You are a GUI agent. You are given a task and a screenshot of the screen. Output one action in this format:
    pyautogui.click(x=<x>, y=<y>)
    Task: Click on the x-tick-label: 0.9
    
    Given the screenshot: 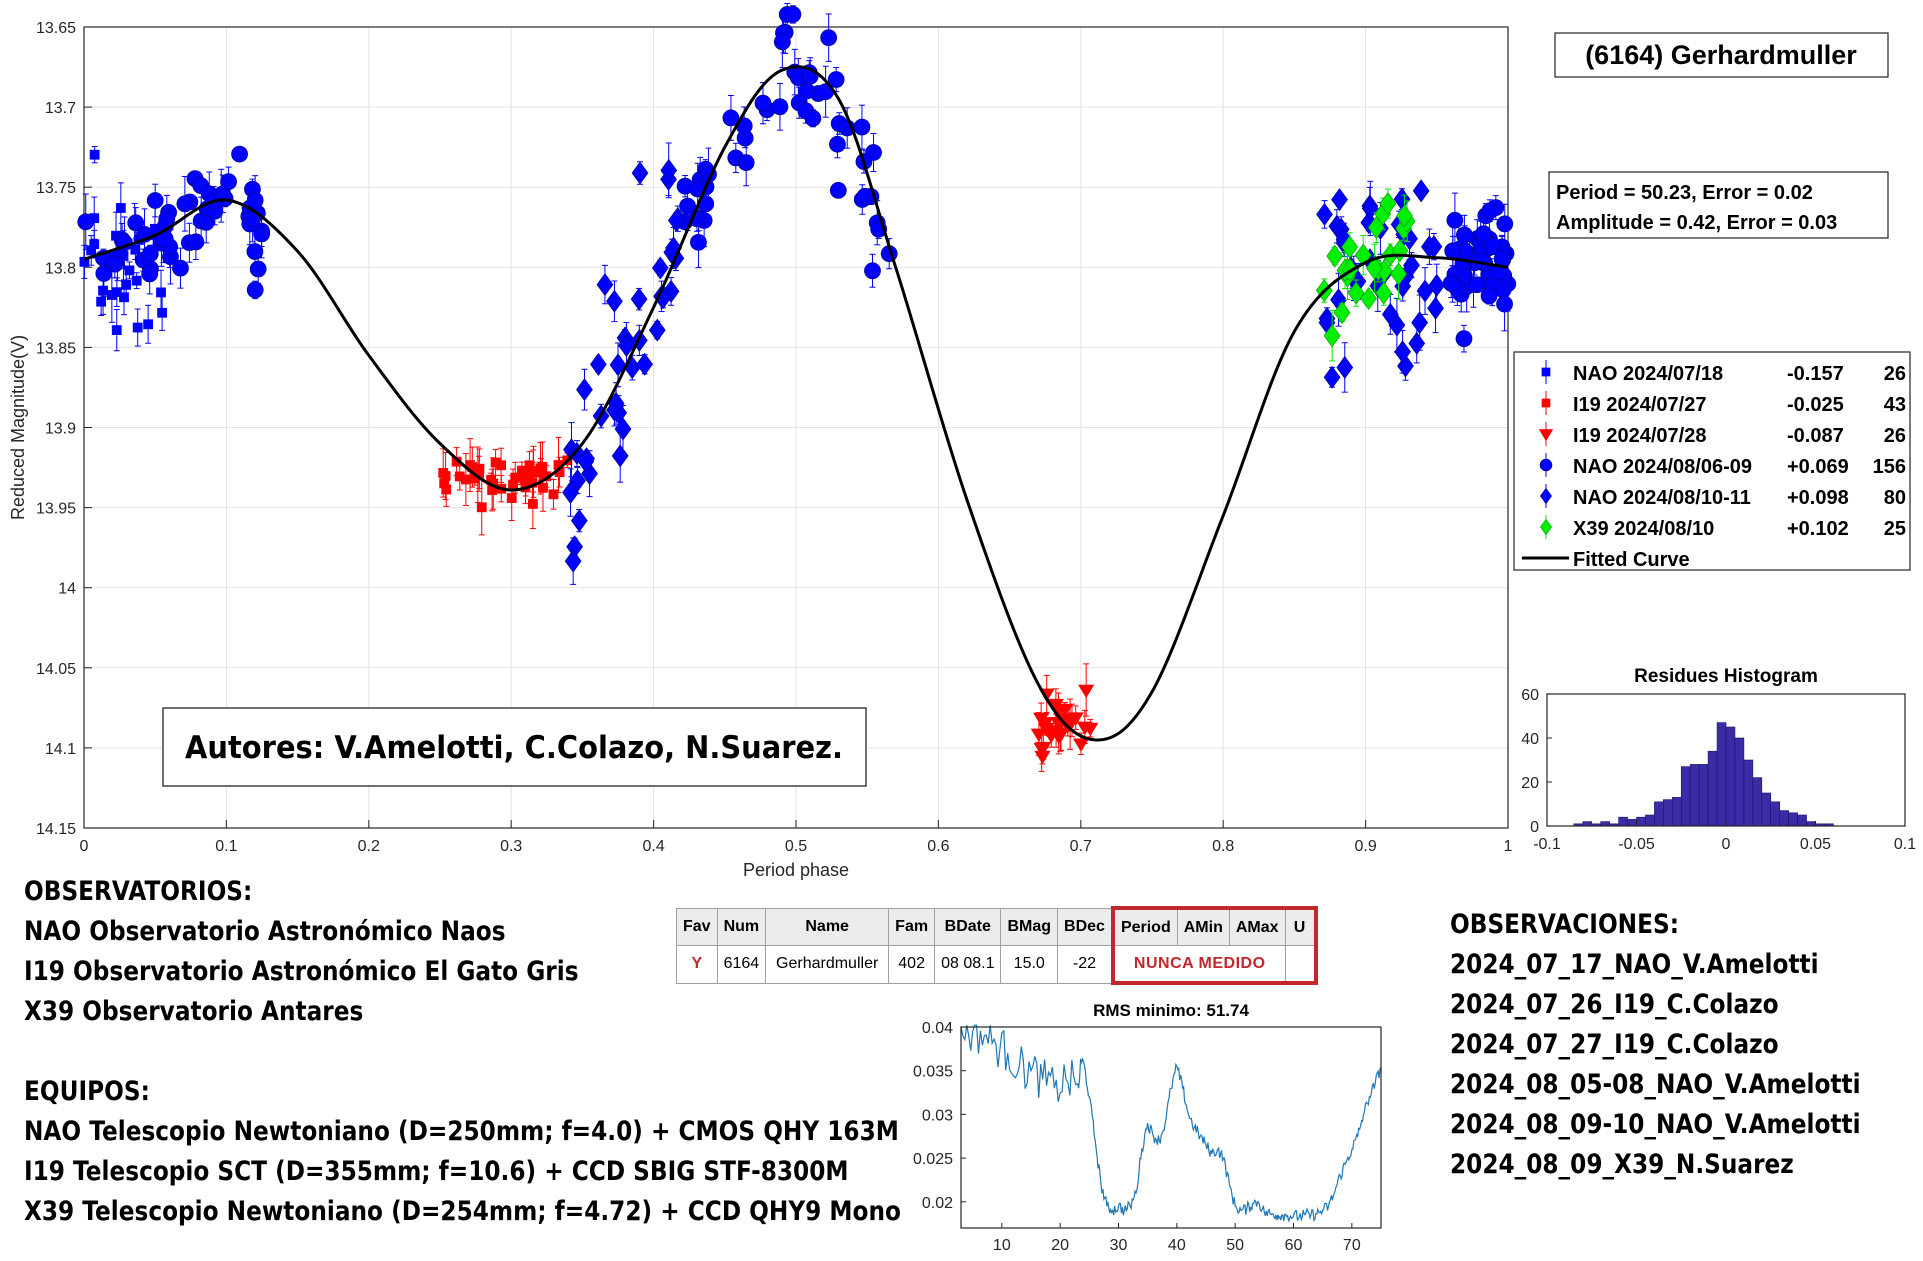 What is the action you would take?
    pyautogui.click(x=1365, y=846)
    